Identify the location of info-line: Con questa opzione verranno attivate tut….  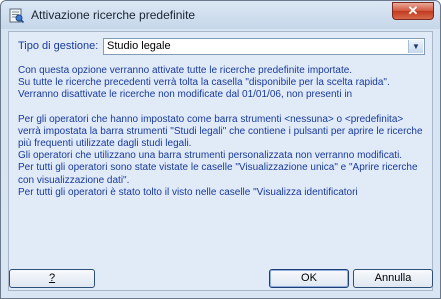
(185, 70).